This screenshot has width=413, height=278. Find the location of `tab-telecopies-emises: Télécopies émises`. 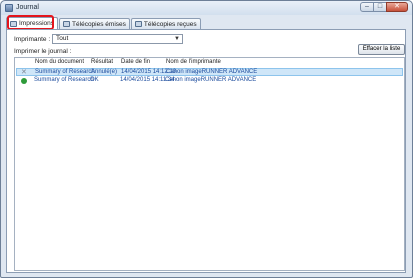

tab-telecopies-emises: Télécopies émises is located at coordinates (94, 23).